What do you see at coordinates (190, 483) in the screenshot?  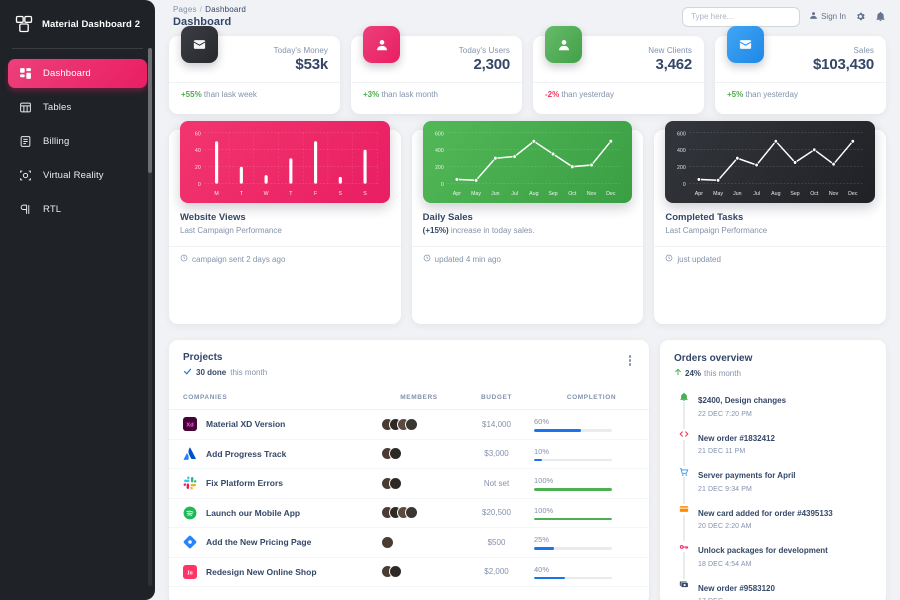 I see `slack-icon` at bounding box center [190, 483].